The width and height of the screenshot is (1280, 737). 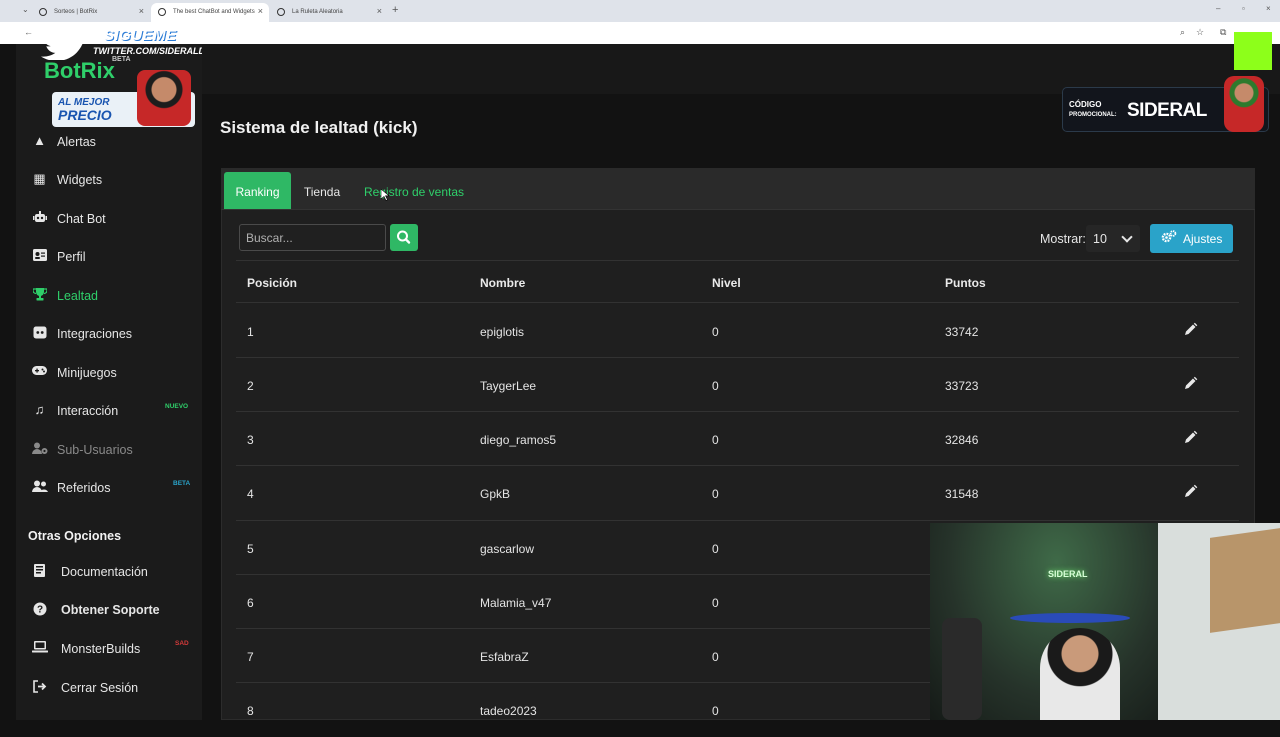 What do you see at coordinates (1218, 8) in the screenshot?
I see `minimize-icon: –` at bounding box center [1218, 8].